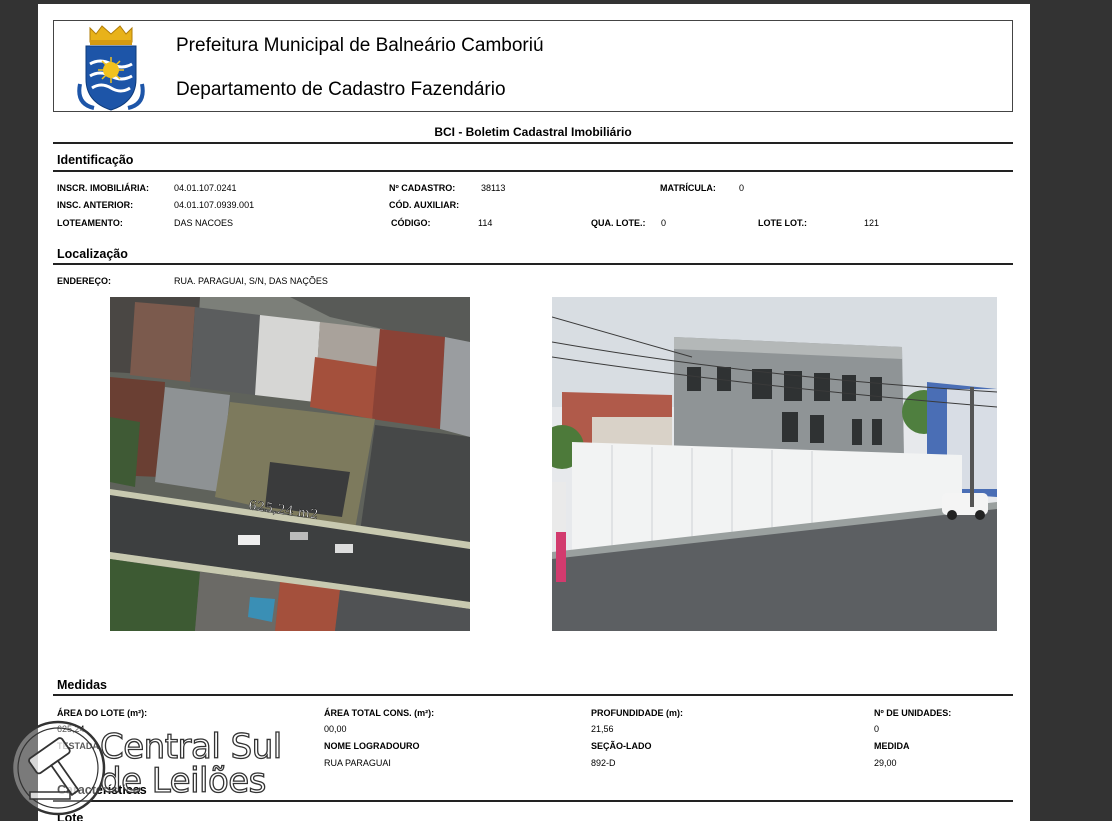 Image resolution: width=1112 pixels, height=821 pixels. What do you see at coordinates (877, 729) in the screenshot?
I see `n-unidades-value: 0` at bounding box center [877, 729].